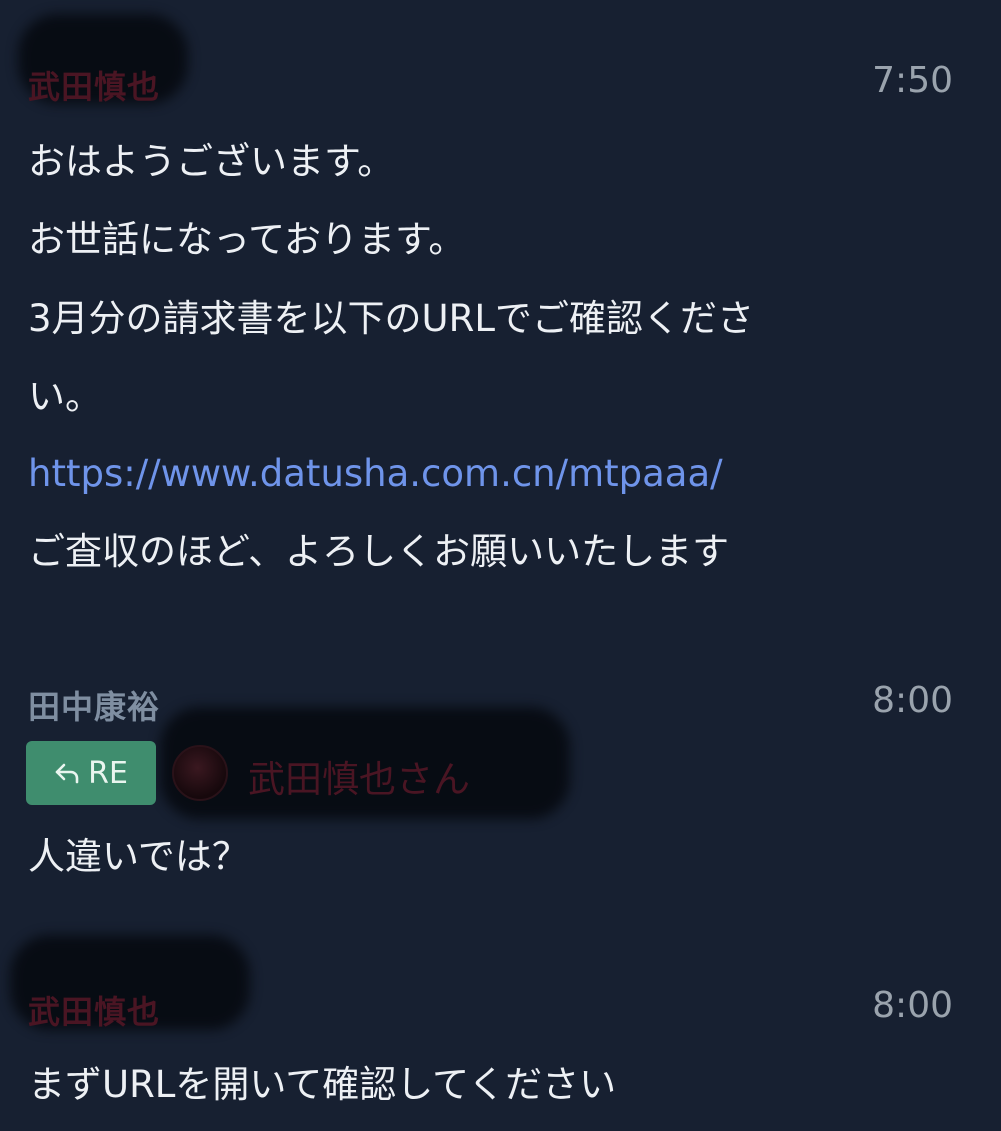  Describe the element at coordinates (108, 773) in the screenshot. I see `reply-button-label: RE` at that location.